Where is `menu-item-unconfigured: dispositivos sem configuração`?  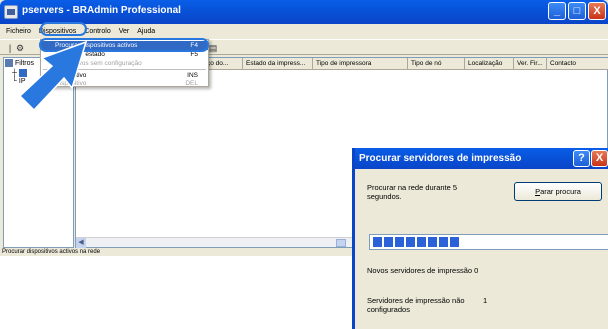 menu-item-unconfigured: dispositivos sem configuração is located at coordinates (124, 63).